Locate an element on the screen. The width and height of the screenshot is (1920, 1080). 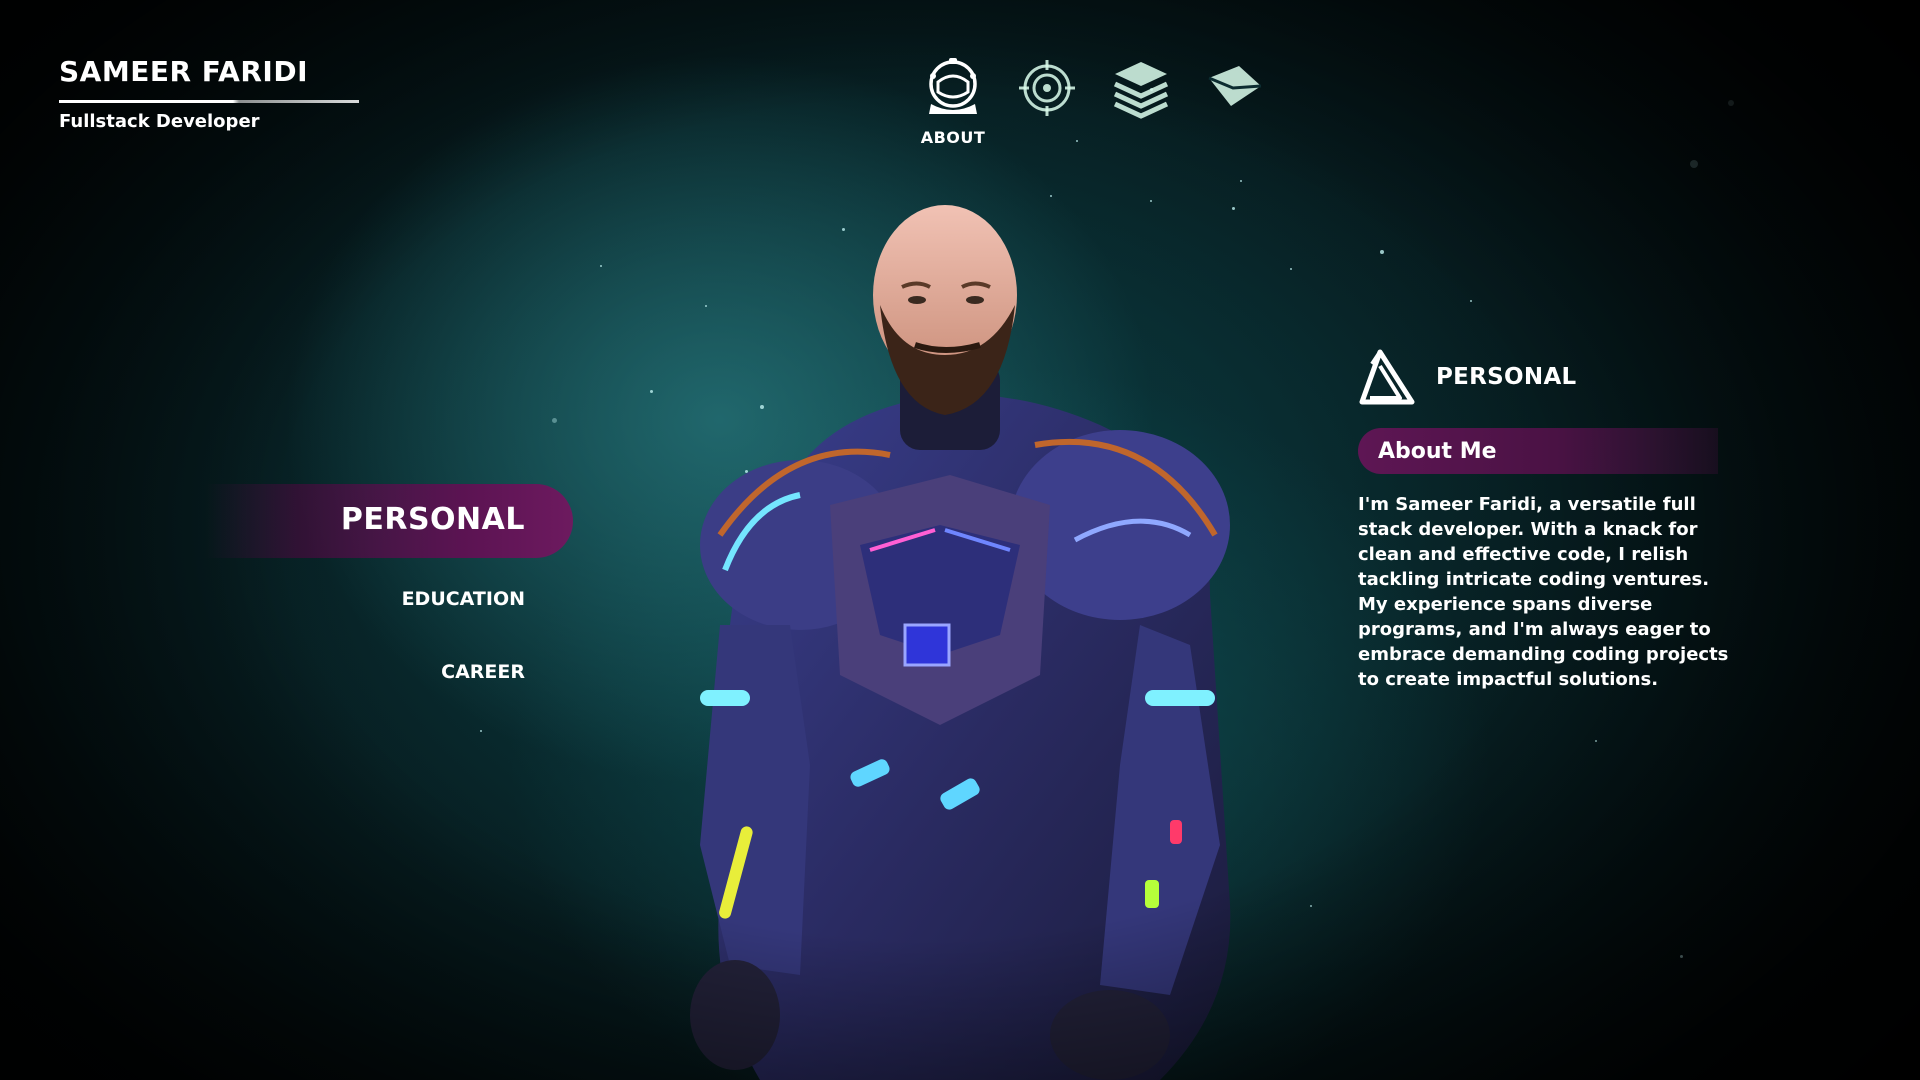
nav-skills is located at coordinates (1047, 101).